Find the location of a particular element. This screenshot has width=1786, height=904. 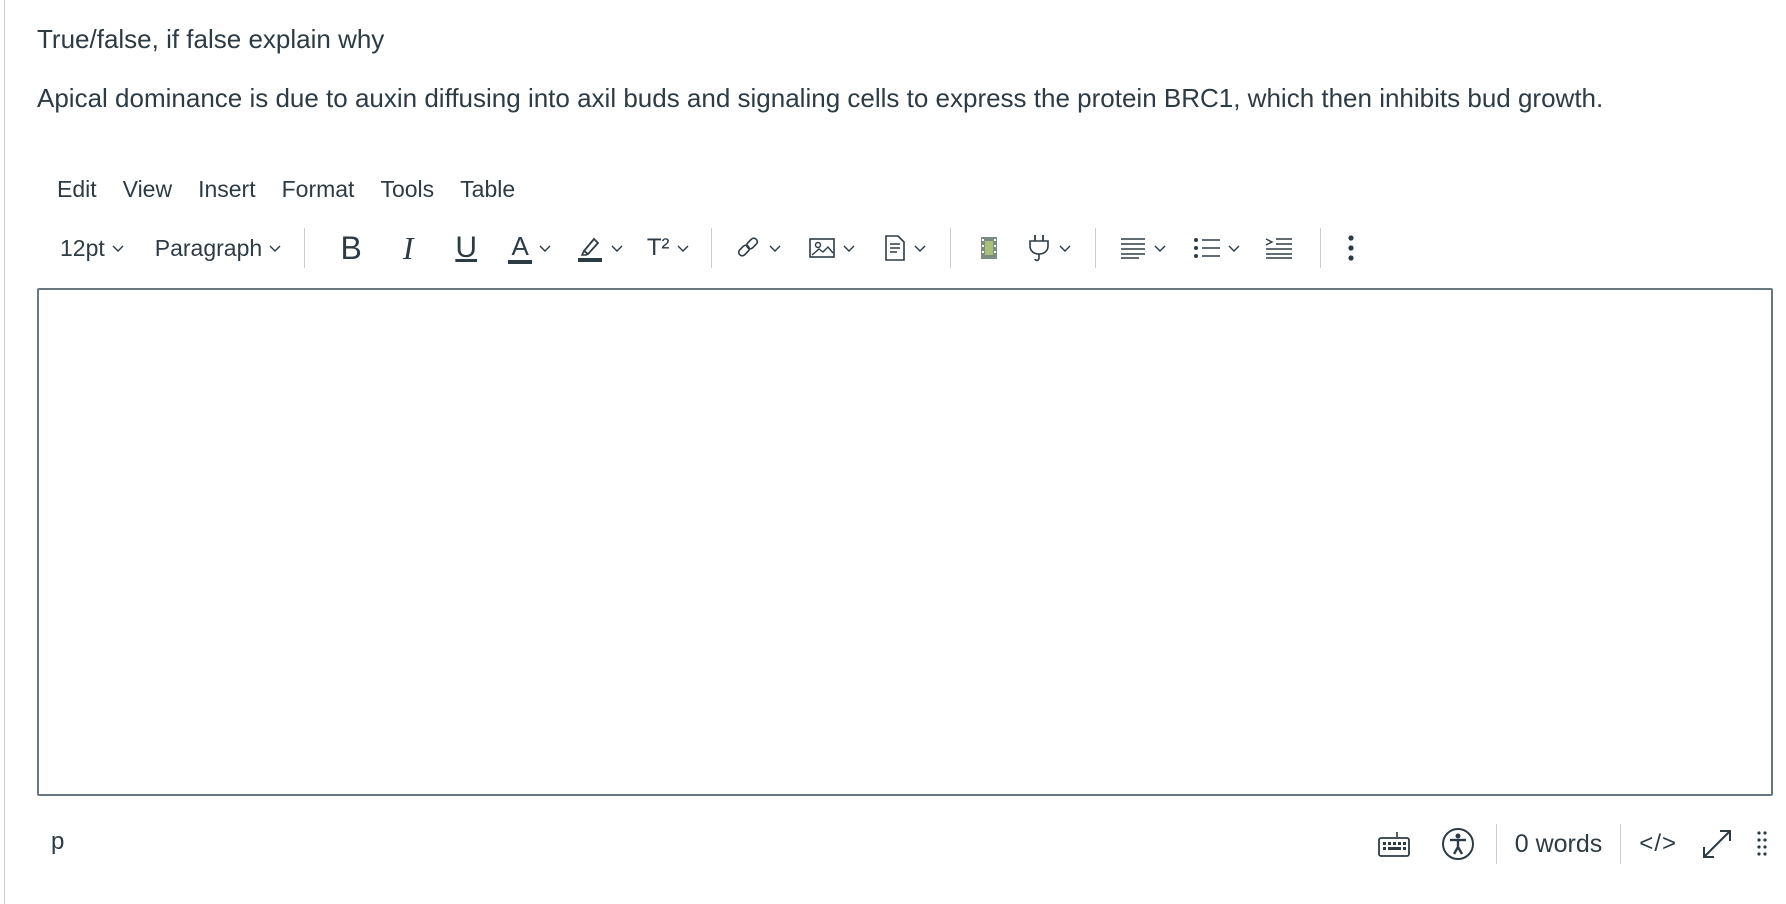

italic-button: I is located at coordinates (408, 248).